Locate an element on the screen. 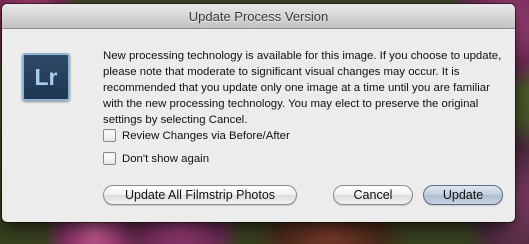 The width and height of the screenshot is (529, 244). dont-show-again-option: Don't show again is located at coordinates (156, 158).